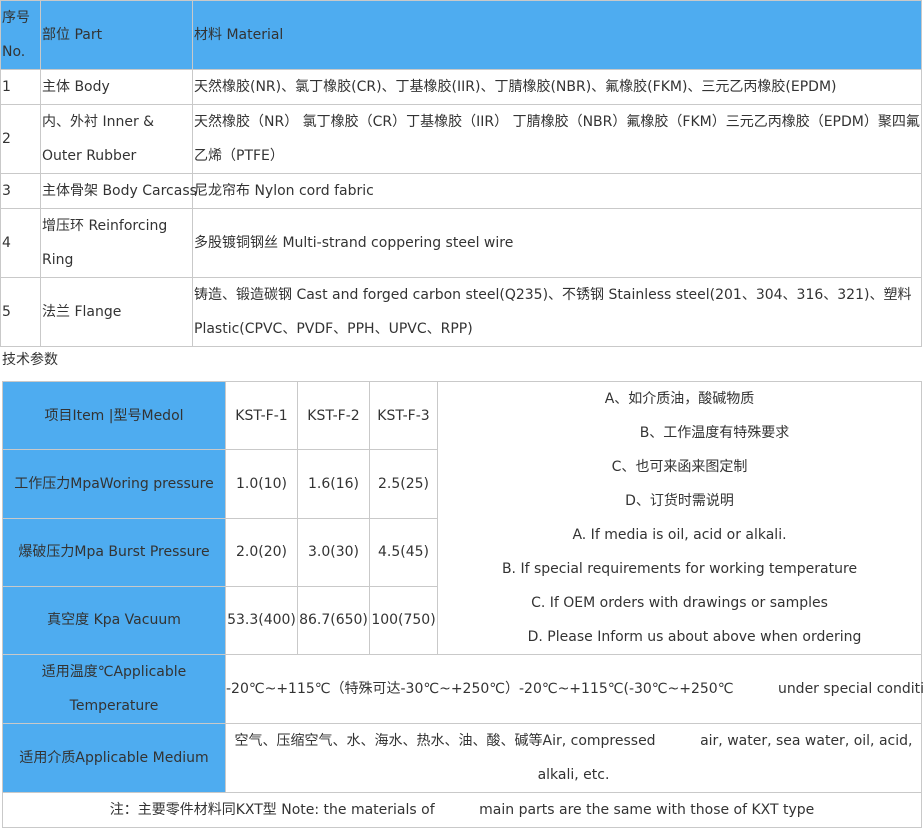  What do you see at coordinates (114, 758) in the screenshot?
I see `medium-label: 适用介质Applicable Medium` at bounding box center [114, 758].